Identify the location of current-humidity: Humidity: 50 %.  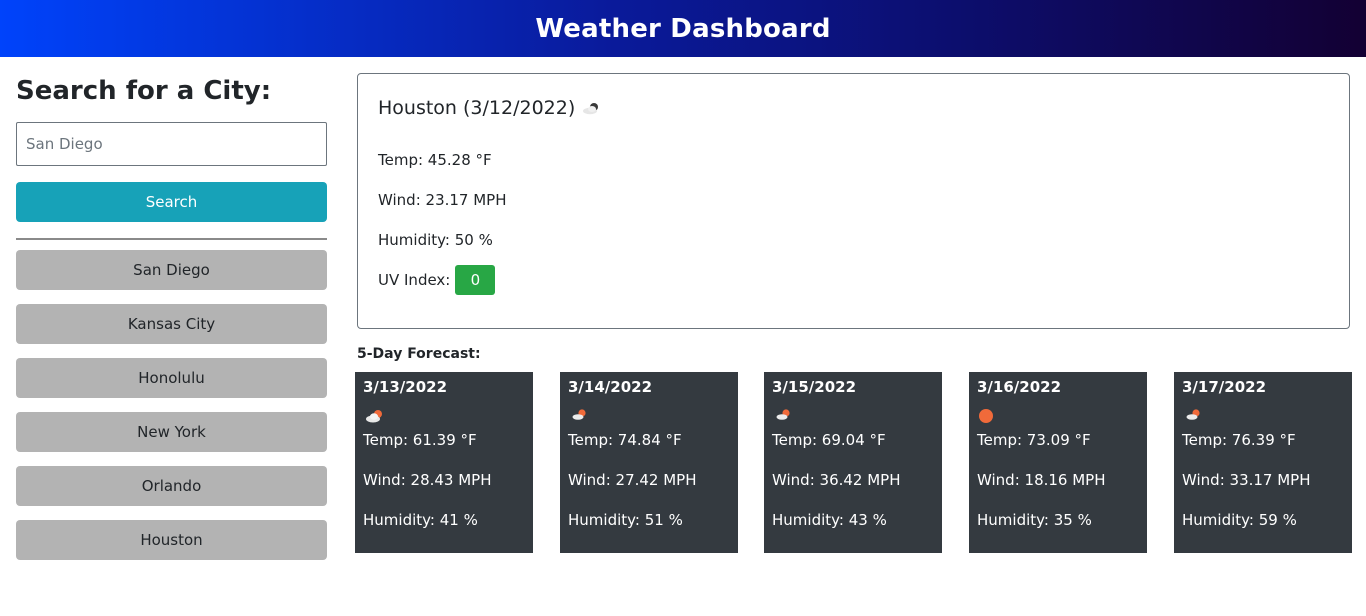
(435, 240).